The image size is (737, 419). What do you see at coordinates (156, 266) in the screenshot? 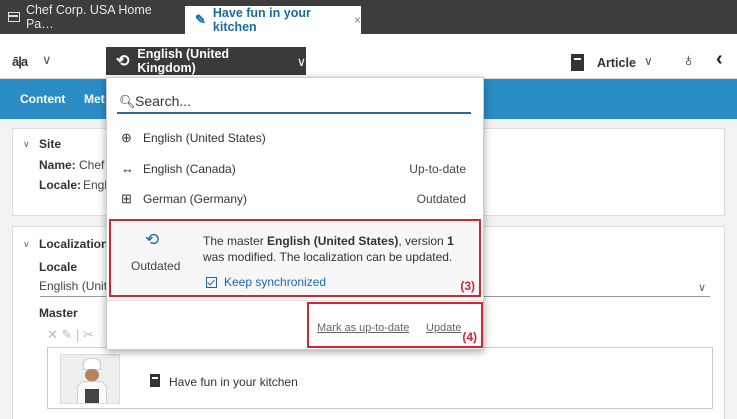
I see `sync-status: Outdated` at bounding box center [156, 266].